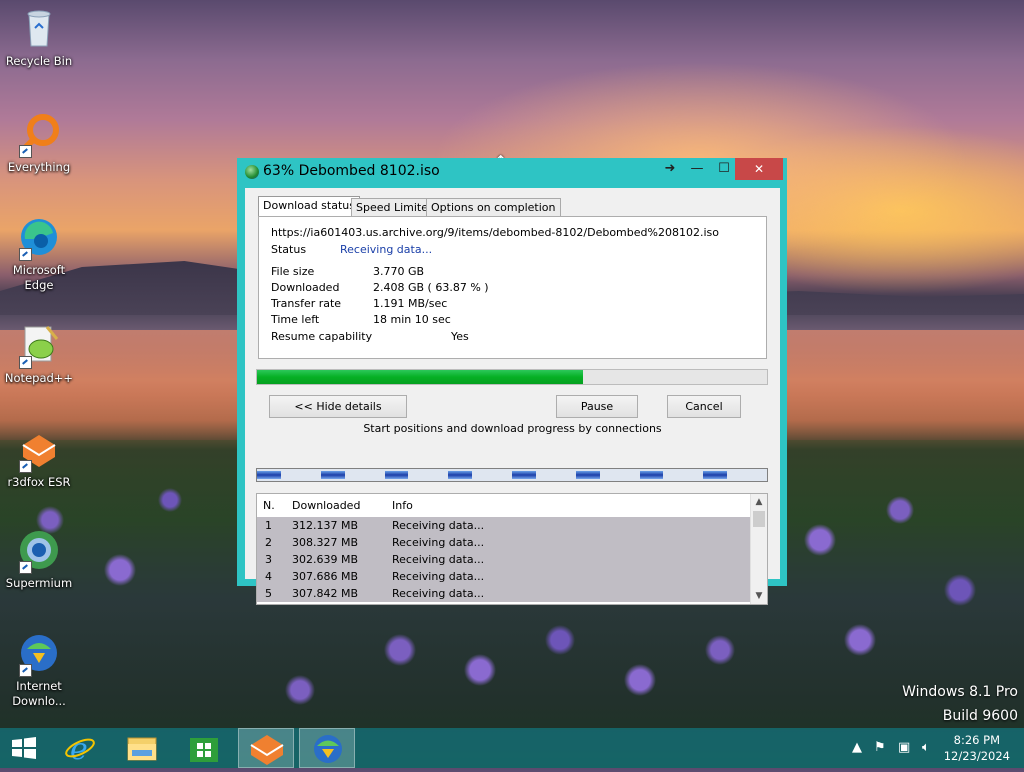 The image size is (1024, 772). I want to click on desktop-icon-recycle-bin: Recycle Bin, so click(39, 37).